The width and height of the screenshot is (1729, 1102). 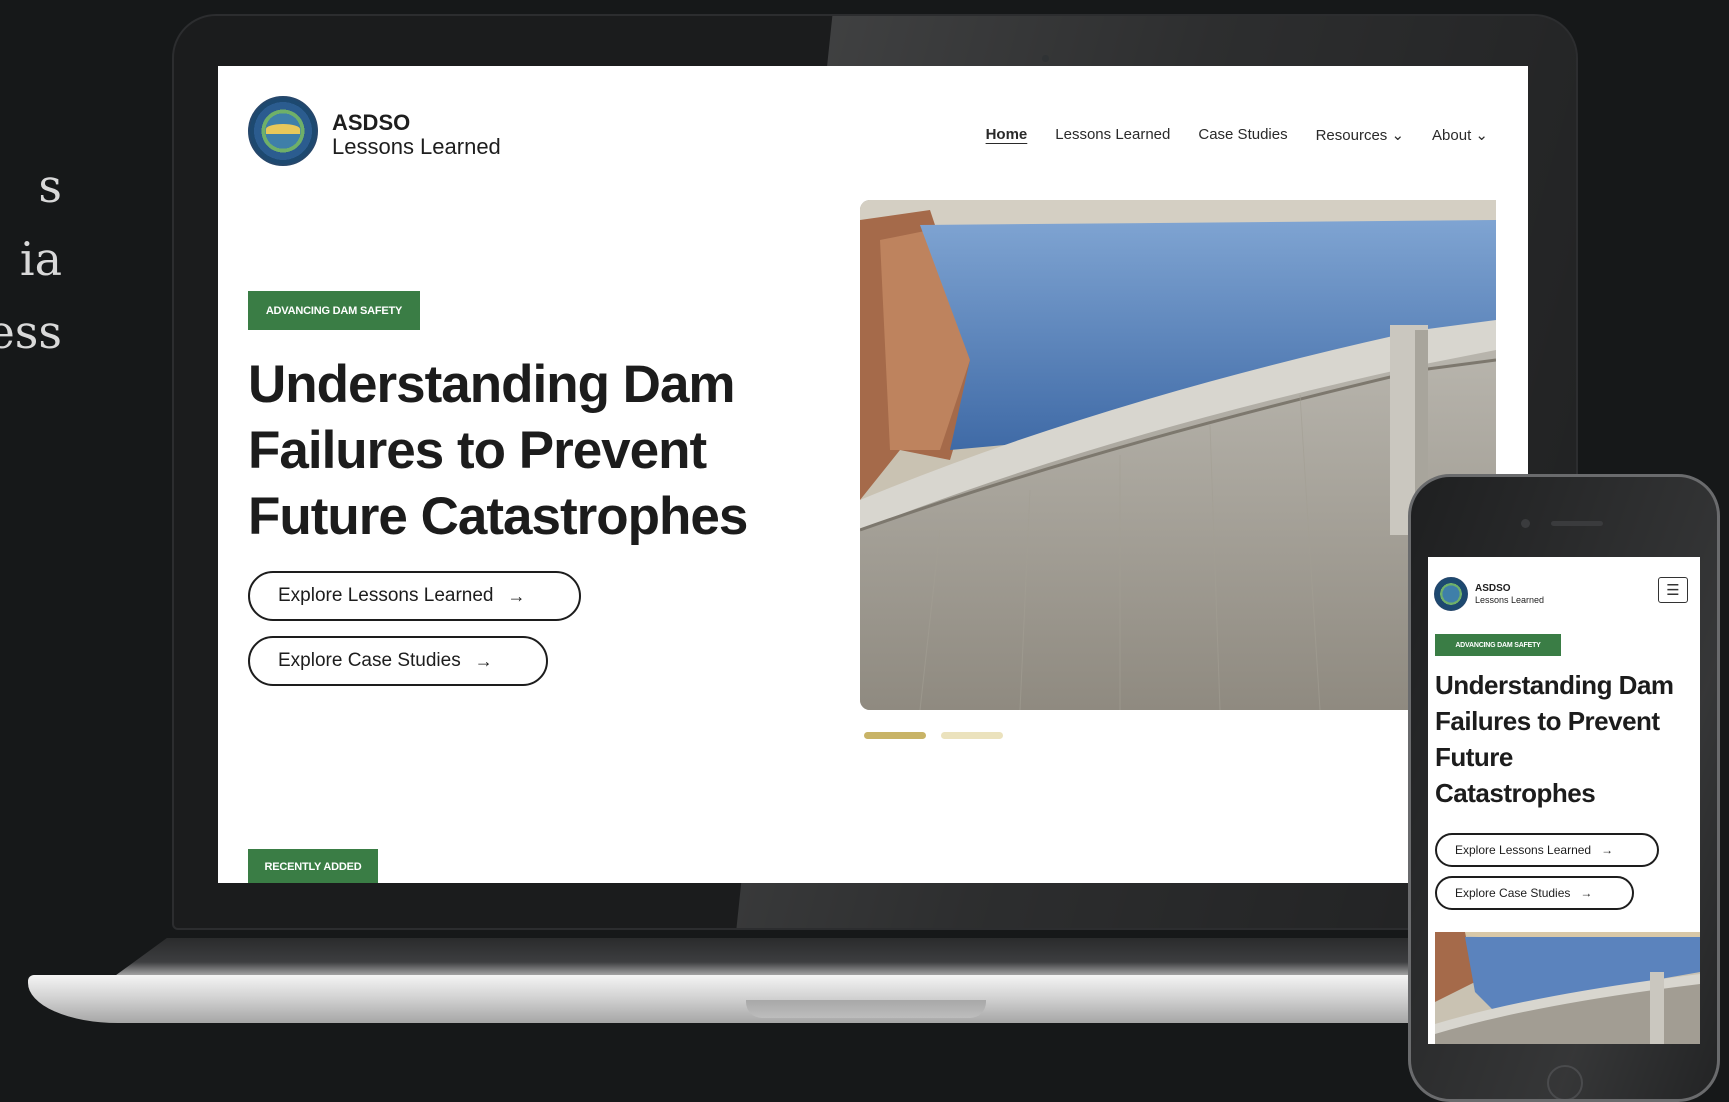 I want to click on nav-item-about: About ⌄, so click(x=1460, y=135).